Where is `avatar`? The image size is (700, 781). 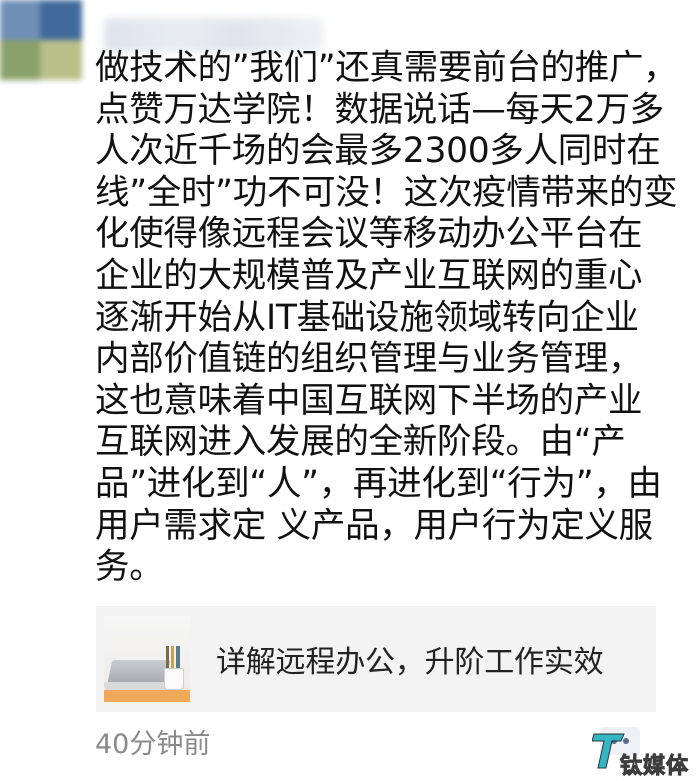 avatar is located at coordinates (41, 40).